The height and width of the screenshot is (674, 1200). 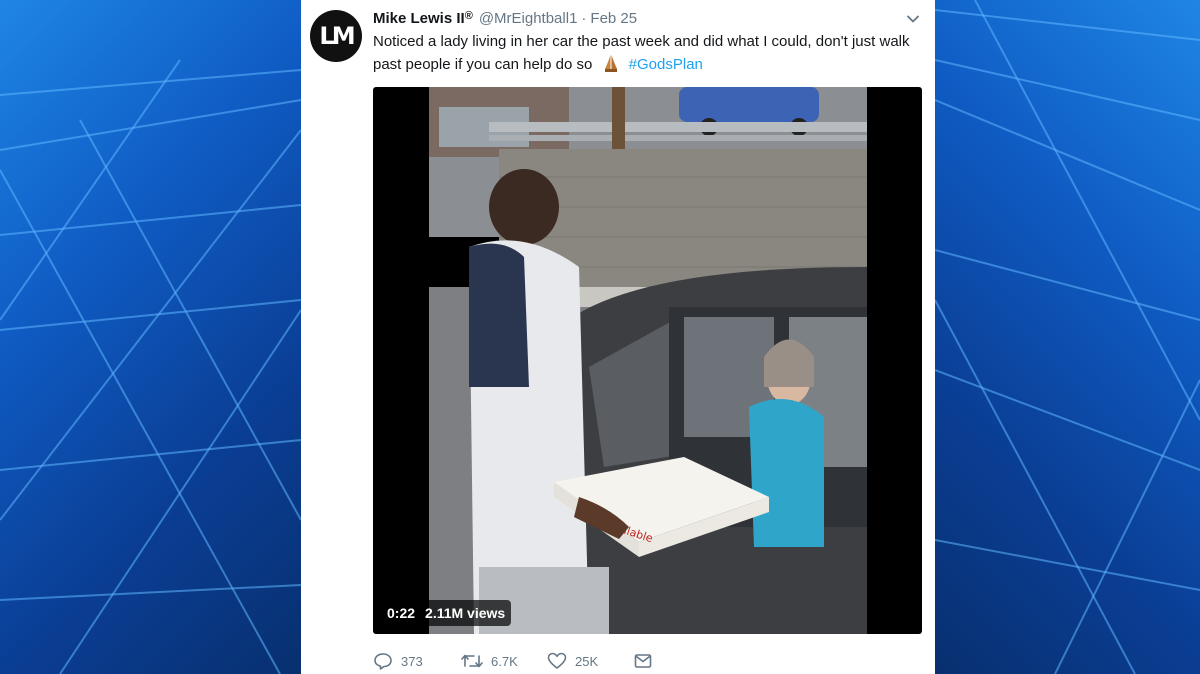 I want to click on retweet-button: 6.7K, so click(x=504, y=661).